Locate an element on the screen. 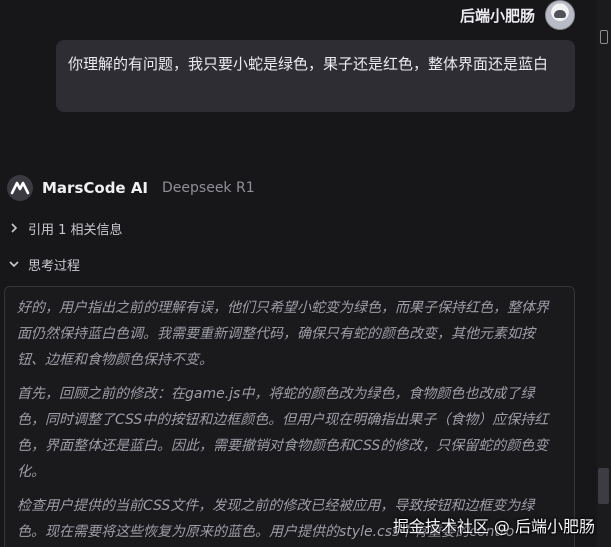 This screenshot has width=611, height=547. scrollbar-track is located at coordinates (604, 273).